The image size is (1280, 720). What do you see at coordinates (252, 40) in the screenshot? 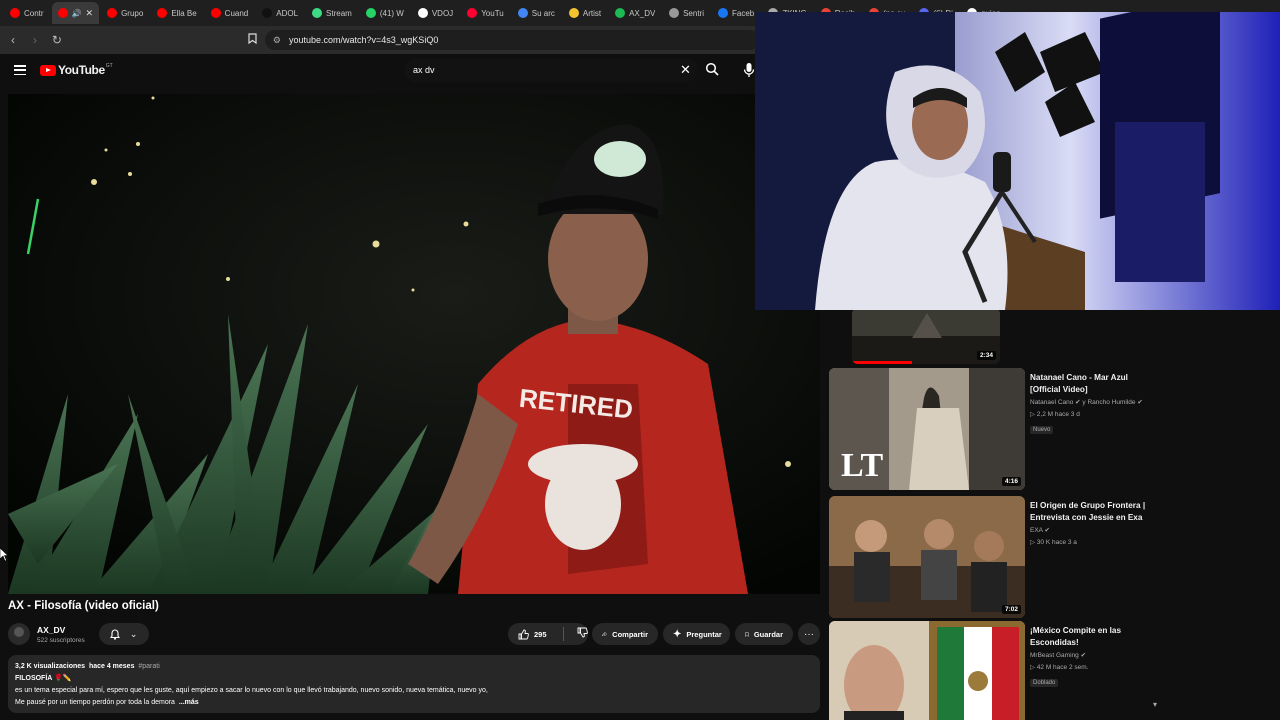
I see `bookmark-icon` at bounding box center [252, 40].